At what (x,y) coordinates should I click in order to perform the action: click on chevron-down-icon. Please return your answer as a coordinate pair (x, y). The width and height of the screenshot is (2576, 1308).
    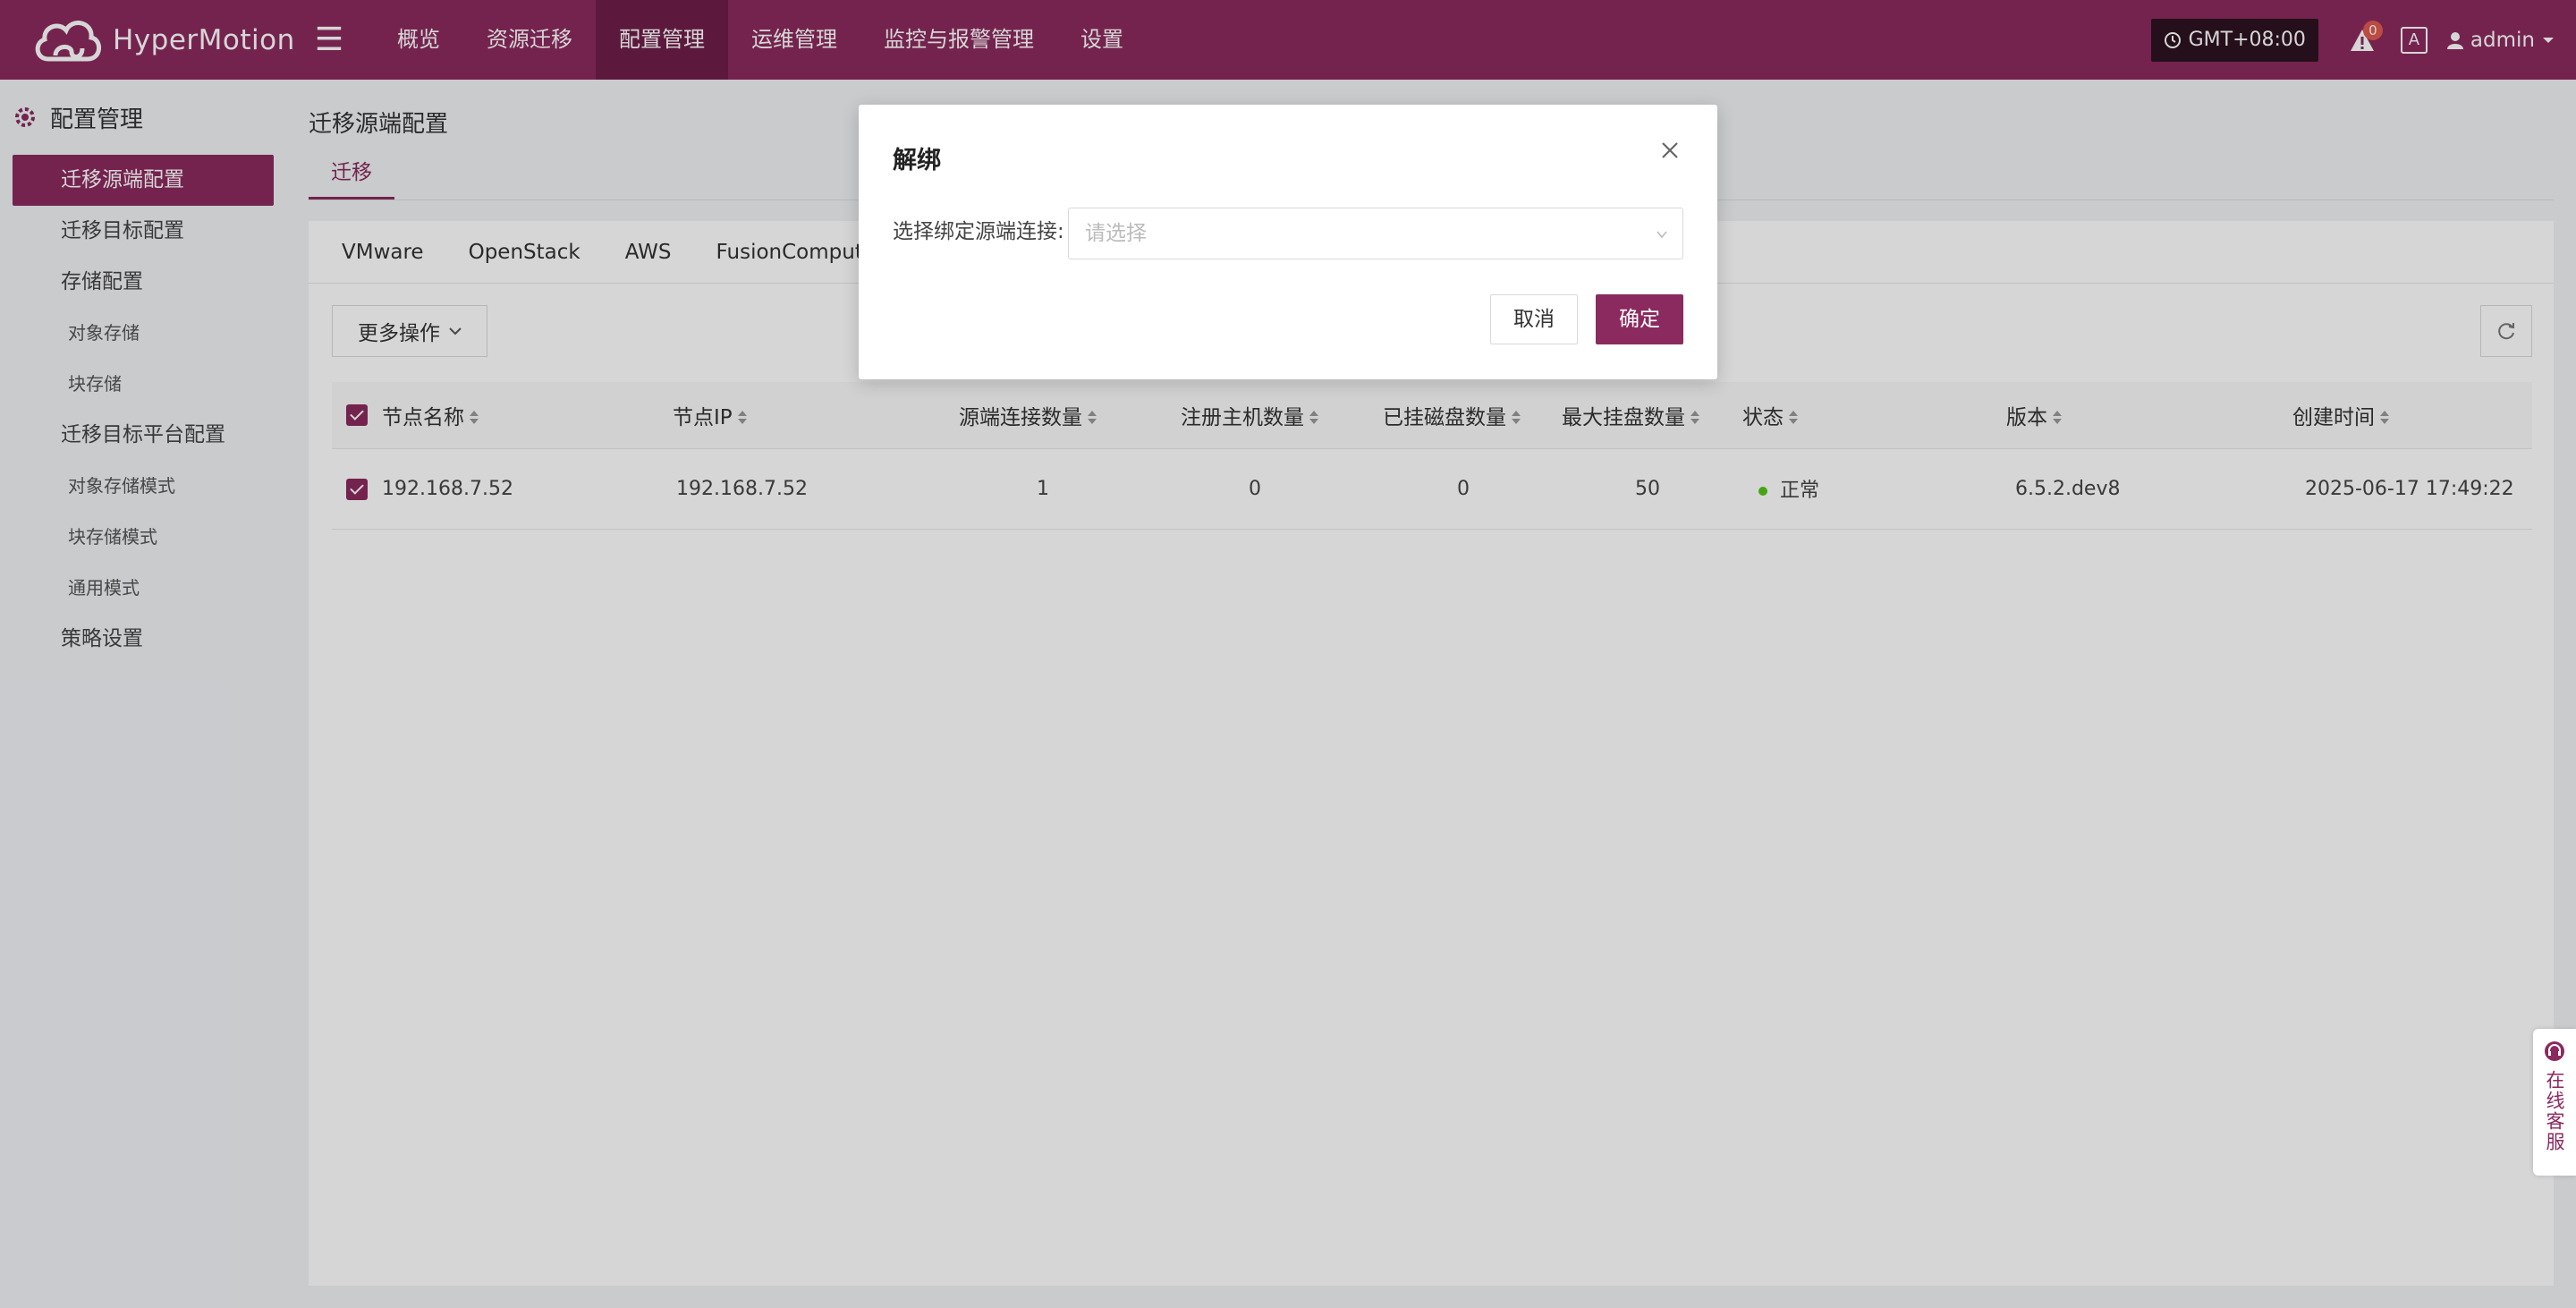
    Looking at the image, I should click on (1662, 235).